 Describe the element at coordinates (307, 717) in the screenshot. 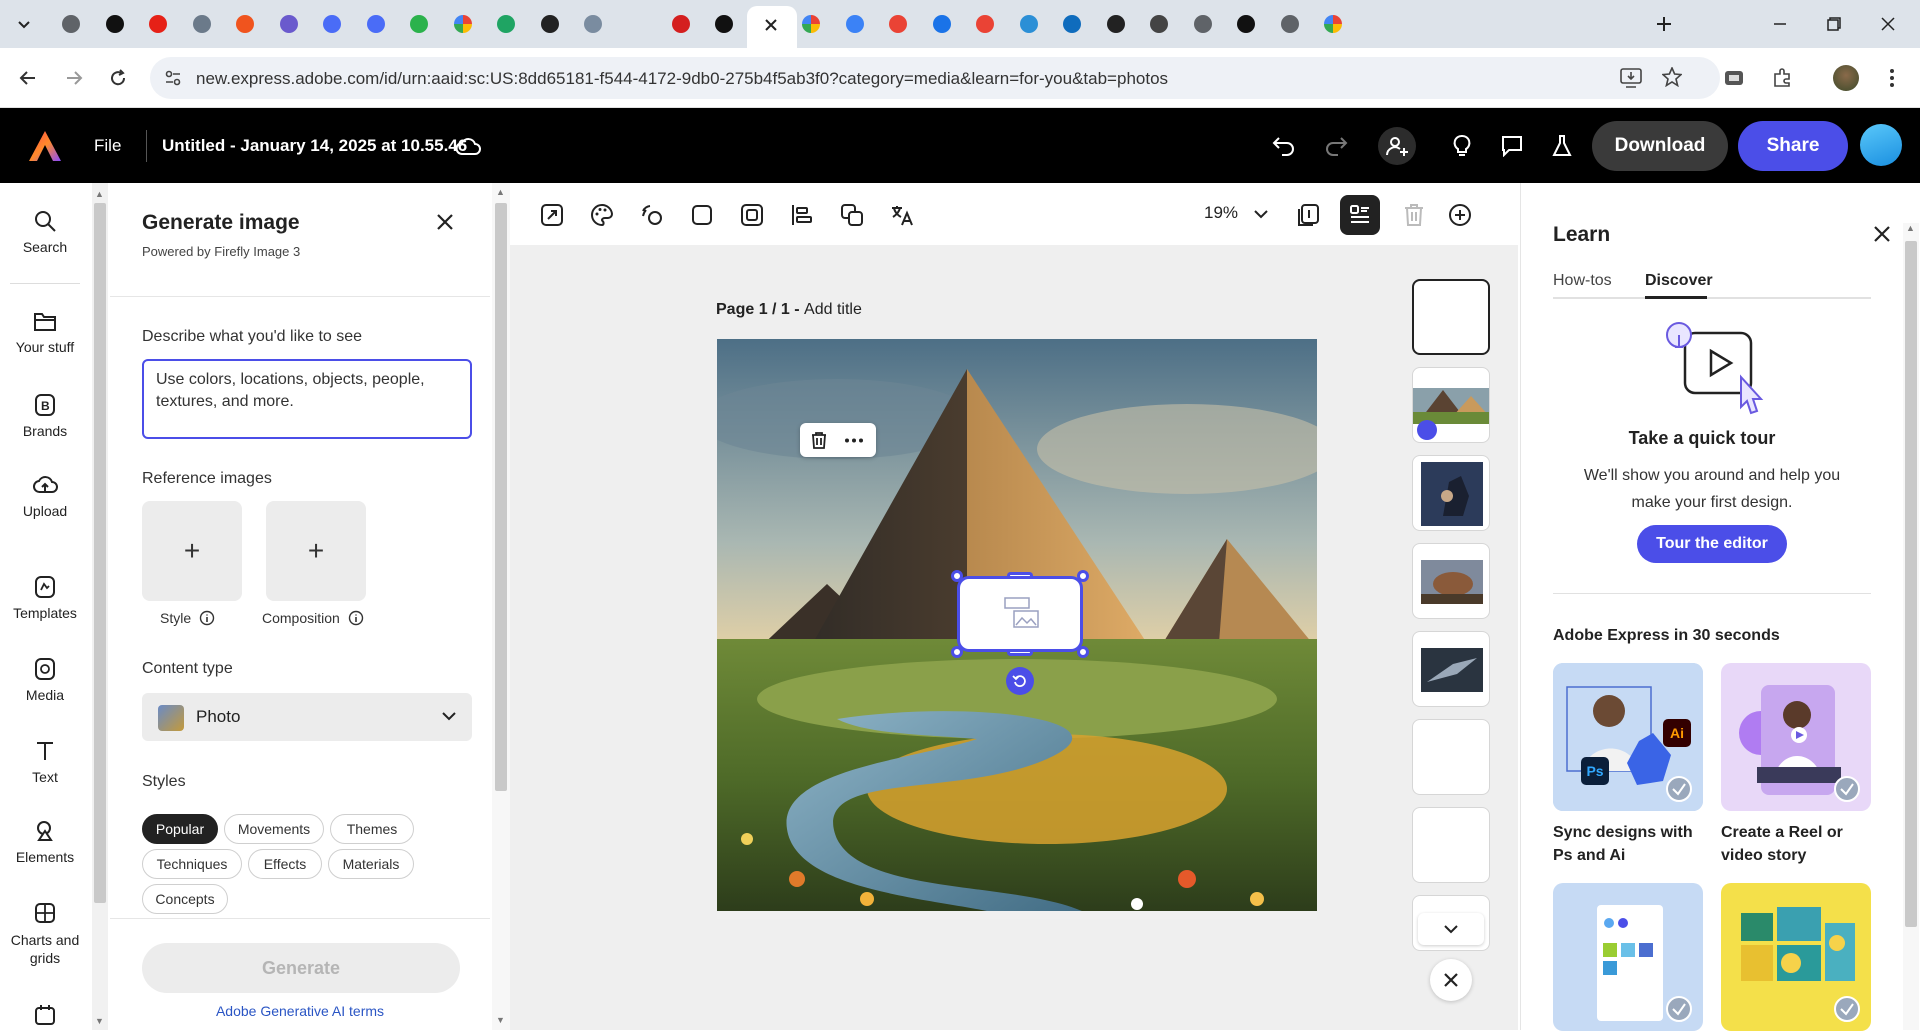

I see `content-type-select: Photo` at that location.